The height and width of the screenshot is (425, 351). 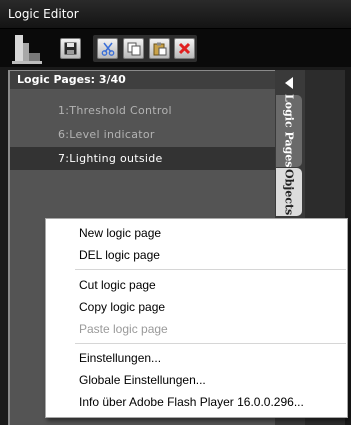 I want to click on tab-logic-pages: Logic Pages, so click(x=289, y=131).